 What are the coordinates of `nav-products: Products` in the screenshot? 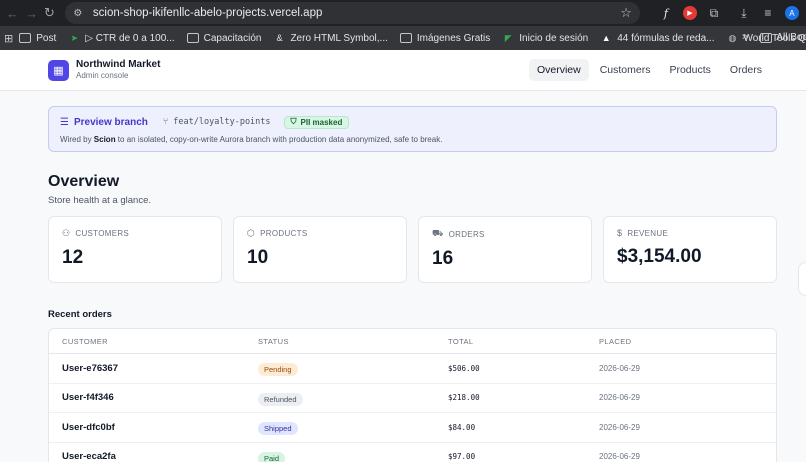 It's located at (689, 70).